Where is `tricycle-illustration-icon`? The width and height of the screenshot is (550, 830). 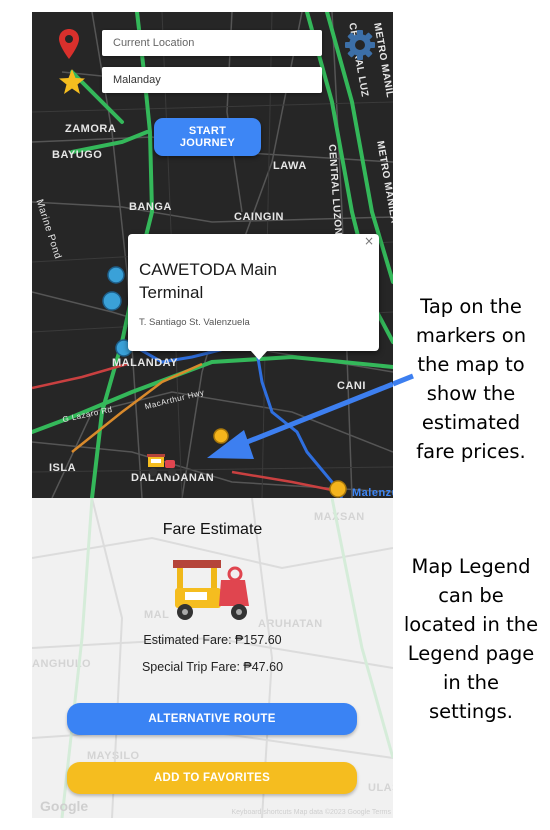
tricycle-illustration-icon is located at coordinates (211, 590).